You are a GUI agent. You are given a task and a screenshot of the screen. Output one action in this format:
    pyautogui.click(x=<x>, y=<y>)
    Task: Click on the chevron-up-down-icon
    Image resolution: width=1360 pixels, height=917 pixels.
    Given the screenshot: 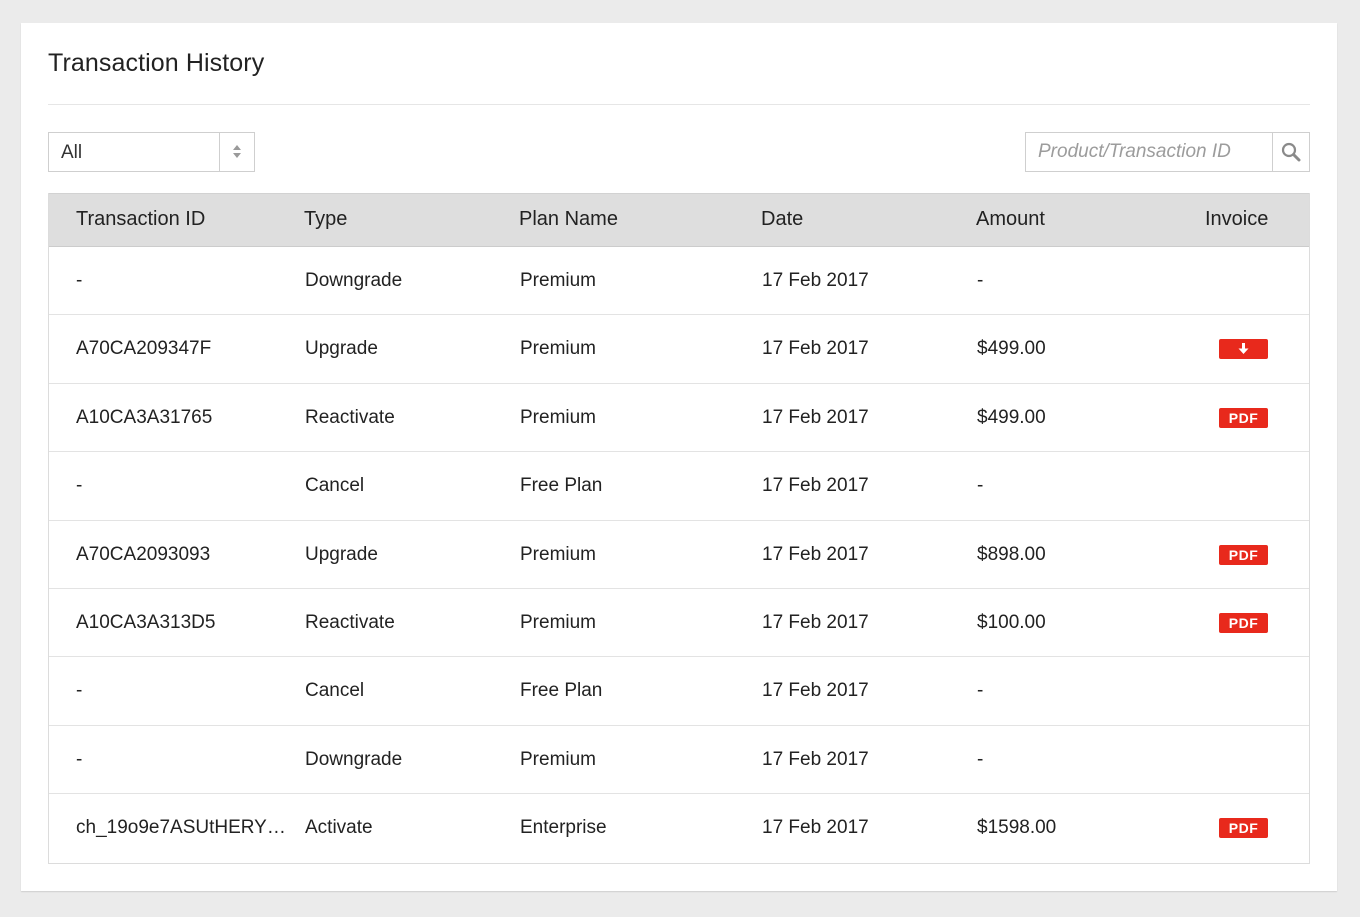 What is the action you would take?
    pyautogui.click(x=236, y=152)
    